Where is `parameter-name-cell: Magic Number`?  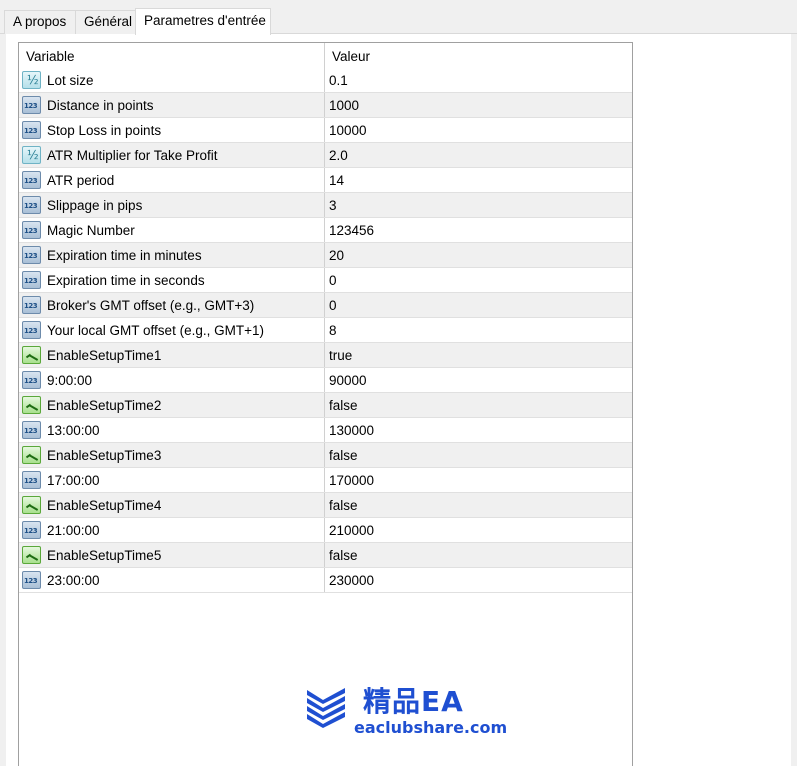 parameter-name-cell: Magic Number is located at coordinates (172, 230).